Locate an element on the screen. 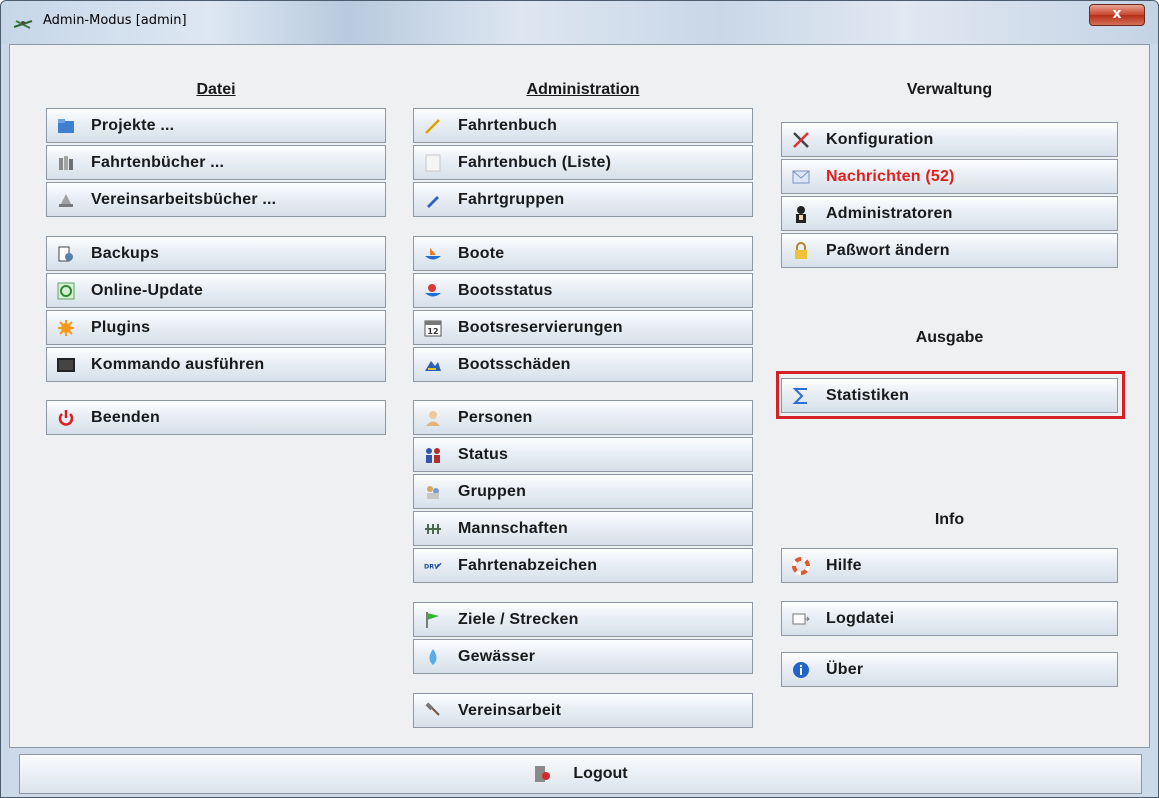 The image size is (1159, 798). boote-label: Boote is located at coordinates (481, 253).